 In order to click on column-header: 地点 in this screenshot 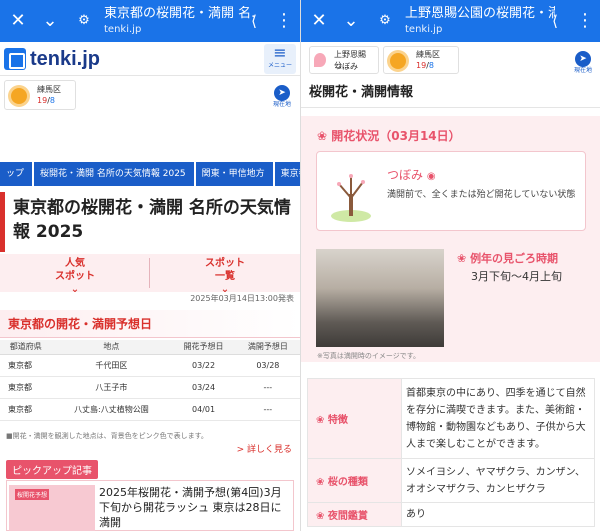, I will do `click(111, 347)`.